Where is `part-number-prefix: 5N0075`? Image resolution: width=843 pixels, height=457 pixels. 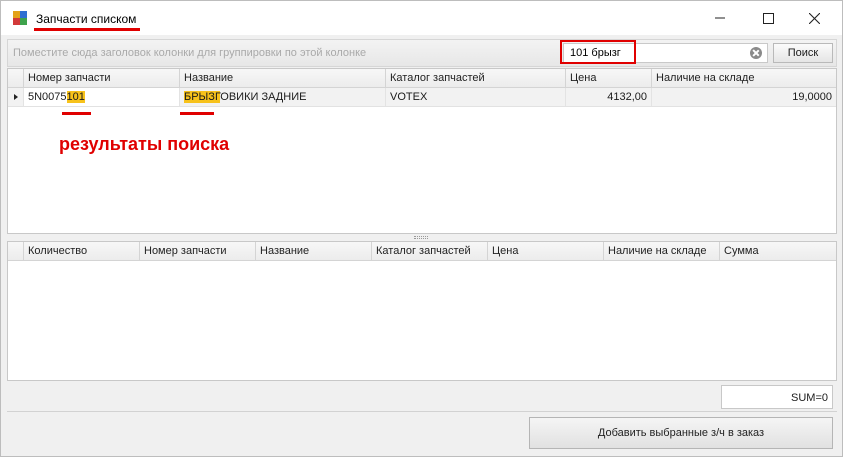
part-number-prefix: 5N0075 is located at coordinates (47, 97).